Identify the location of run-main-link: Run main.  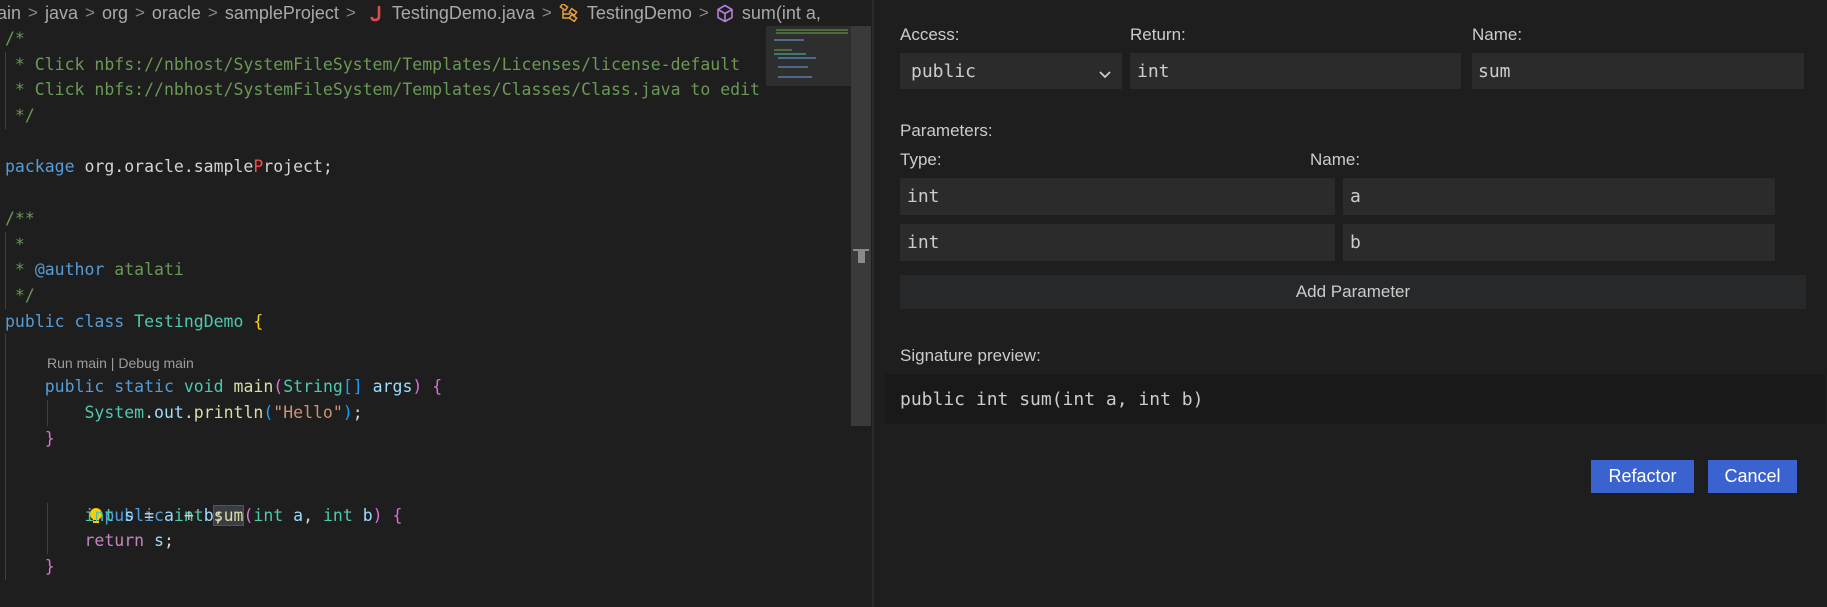
(77, 363).